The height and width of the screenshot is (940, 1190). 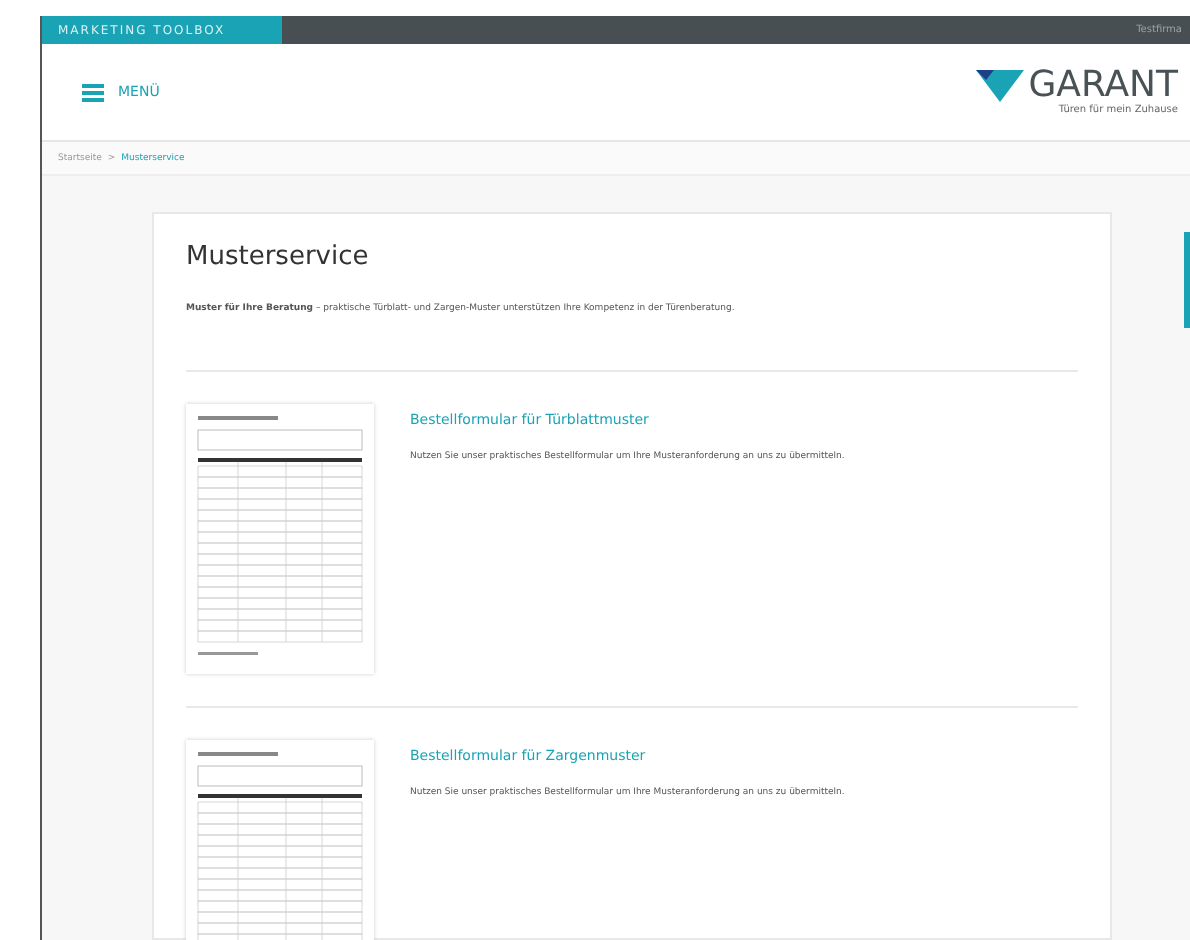 What do you see at coordinates (1000, 86) in the screenshot?
I see `triangle-logo-icon` at bounding box center [1000, 86].